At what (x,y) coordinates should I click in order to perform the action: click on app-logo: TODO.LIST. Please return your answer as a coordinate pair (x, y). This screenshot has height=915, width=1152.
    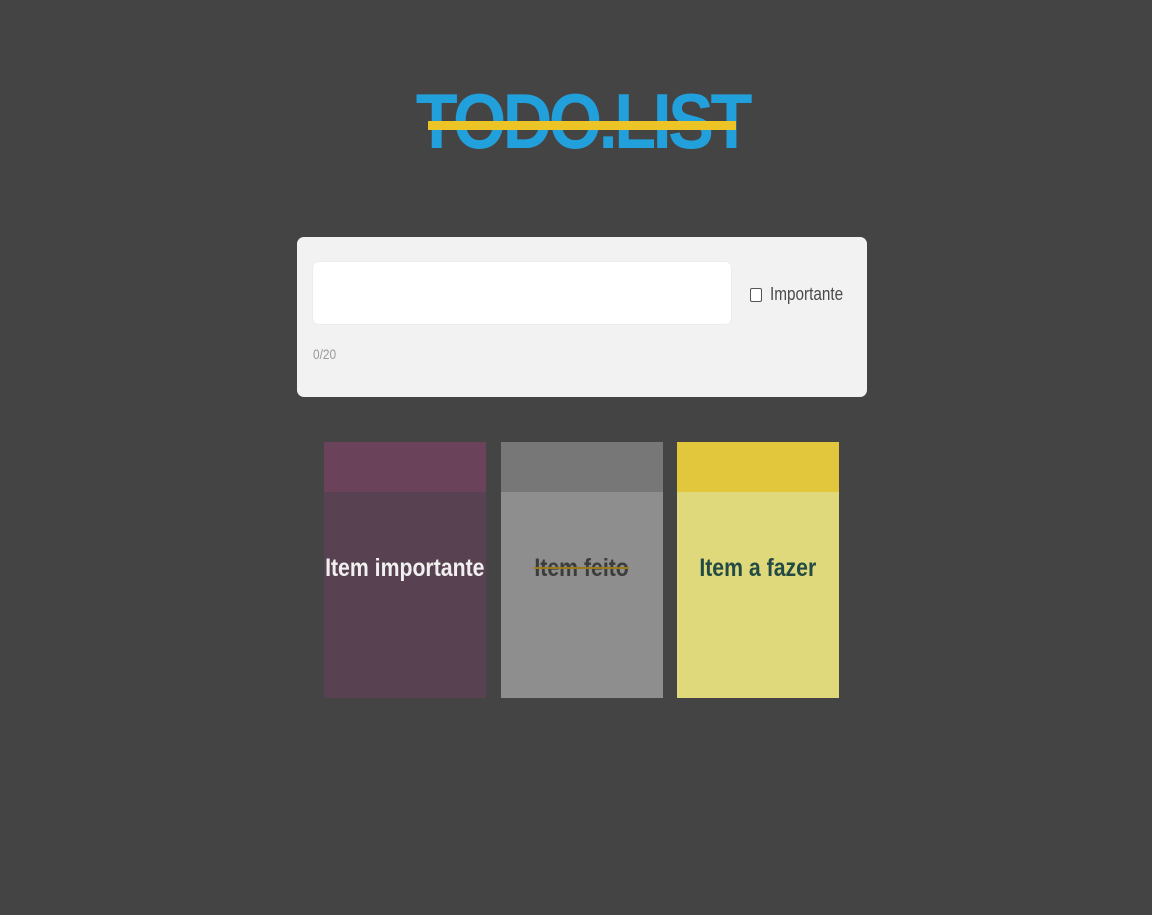
    Looking at the image, I should click on (583, 121).